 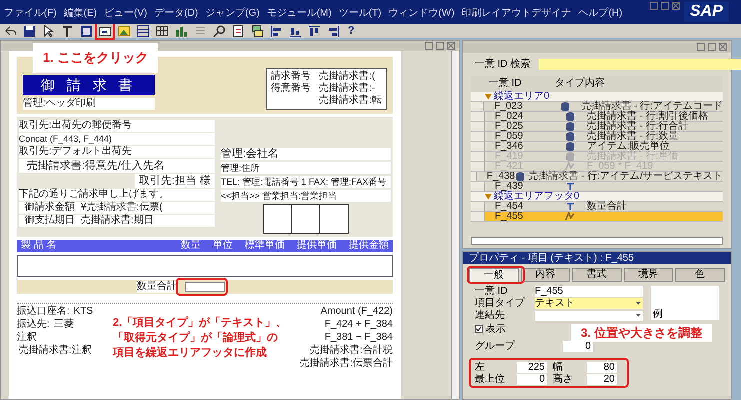 I want to click on tab: 境界, so click(x=649, y=275).